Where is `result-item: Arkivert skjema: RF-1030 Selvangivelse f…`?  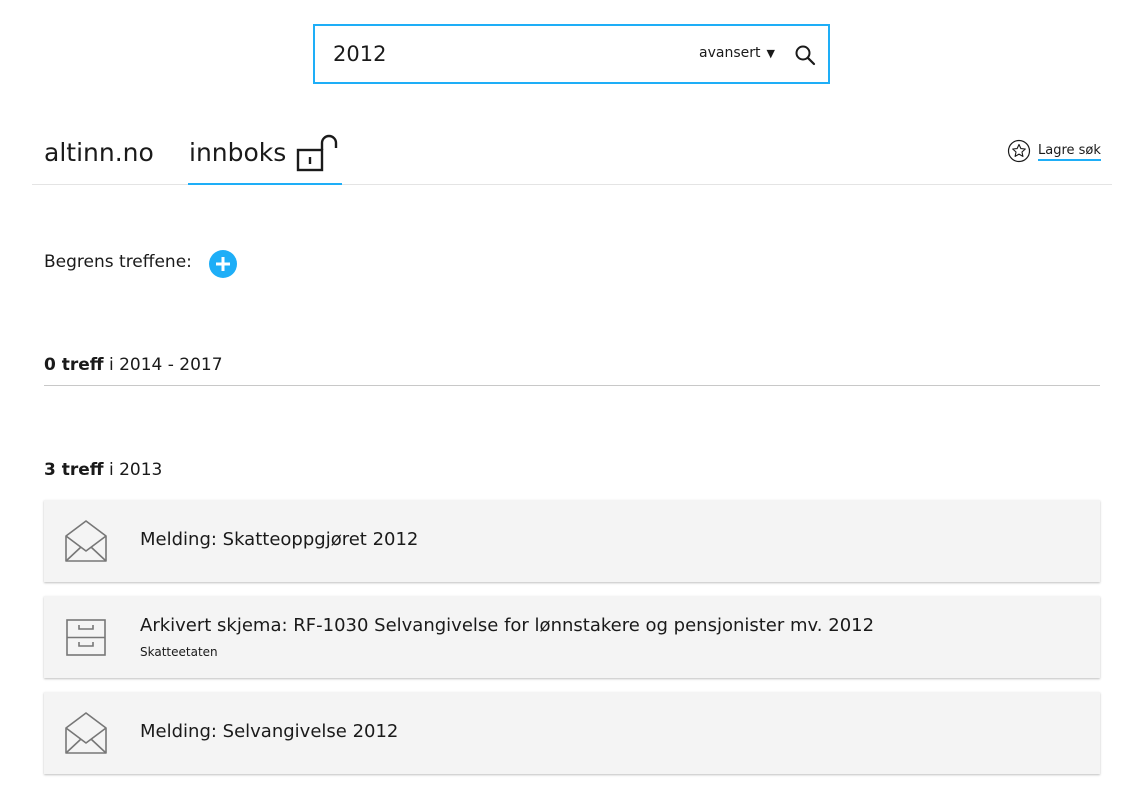 result-item: Arkivert skjema: RF-1030 Selvangivelse f… is located at coordinates (572, 637).